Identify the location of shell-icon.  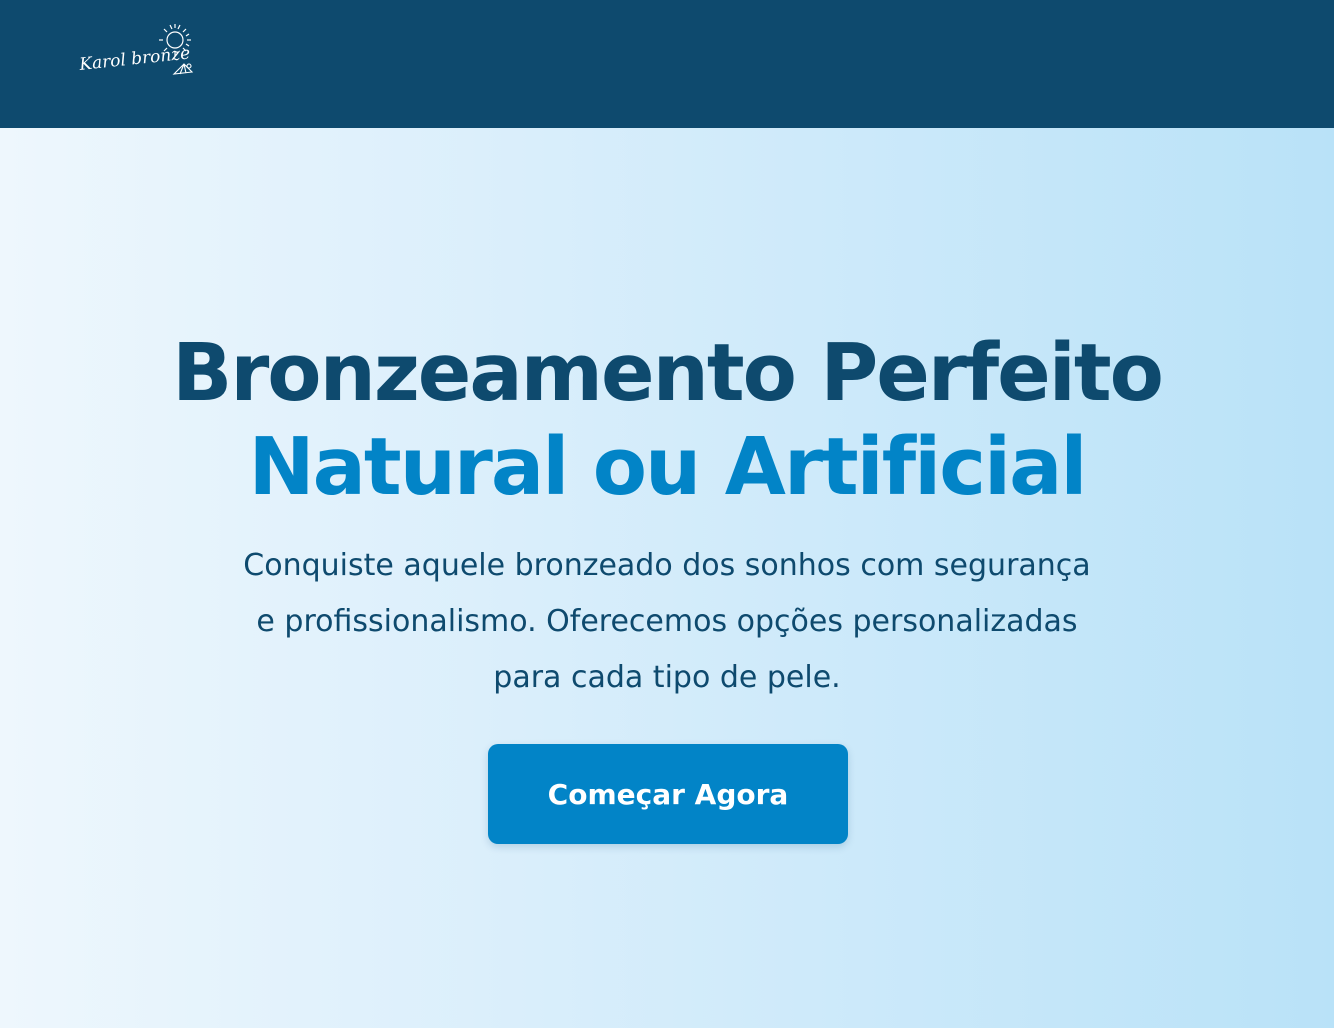
(183, 69).